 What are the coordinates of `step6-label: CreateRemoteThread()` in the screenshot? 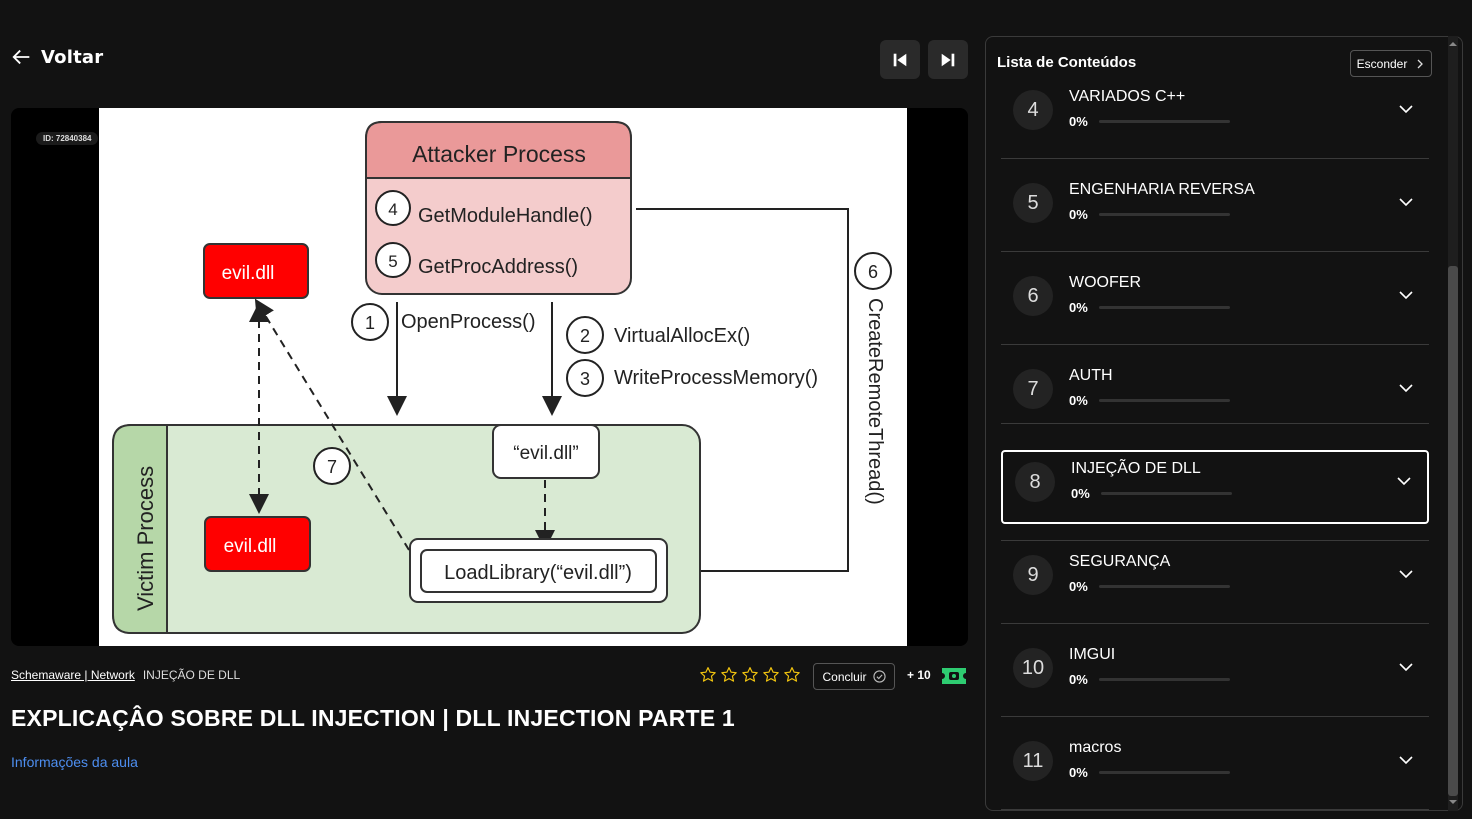 It's located at (875, 401).